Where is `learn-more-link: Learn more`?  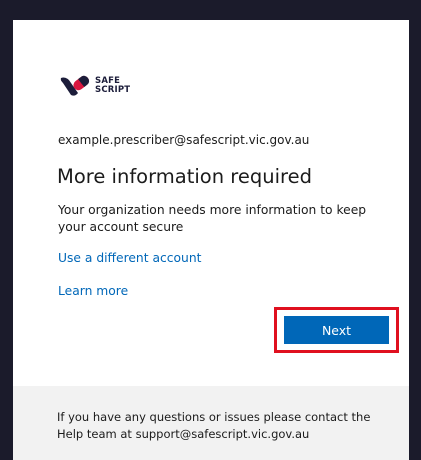 learn-more-link: Learn more is located at coordinates (93, 291).